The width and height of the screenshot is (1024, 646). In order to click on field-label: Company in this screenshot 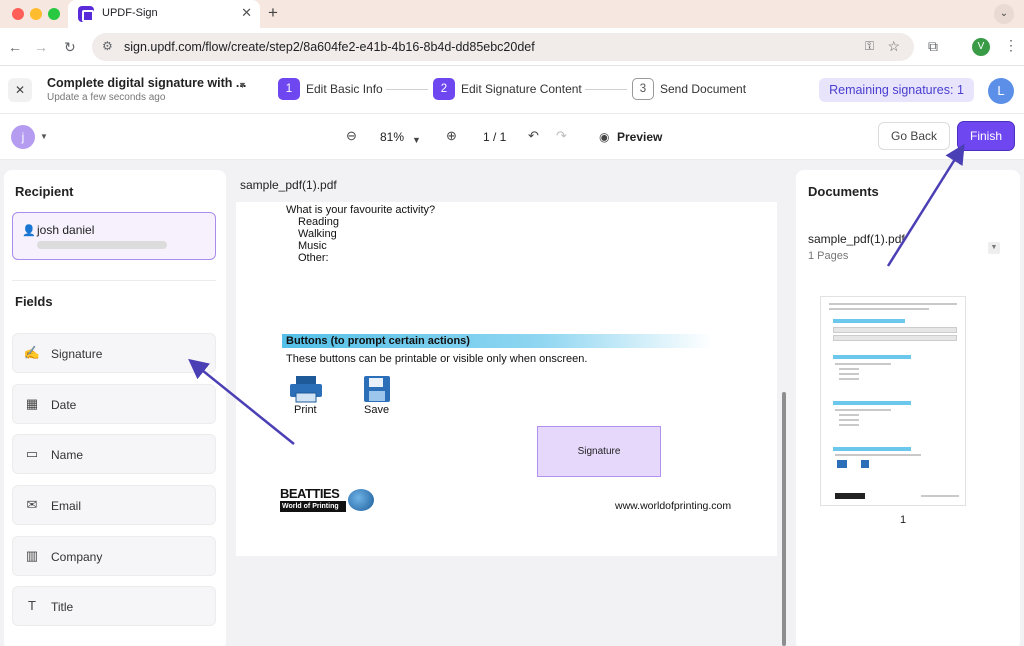, I will do `click(77, 557)`.